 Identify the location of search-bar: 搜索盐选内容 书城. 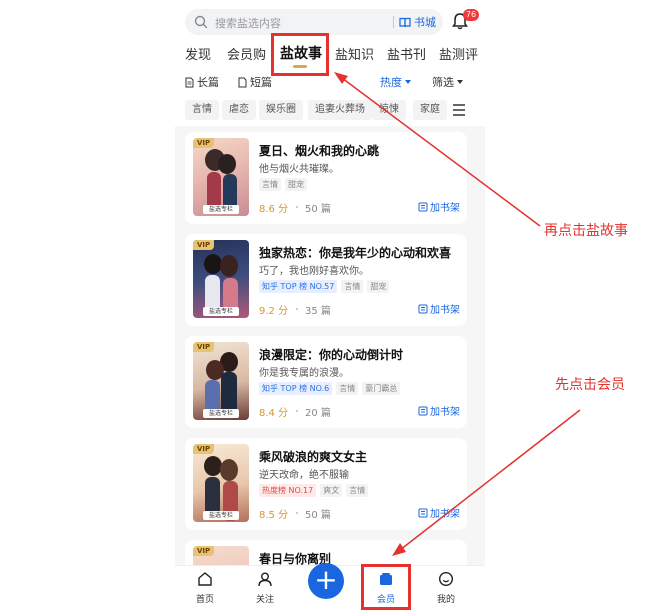
(314, 22).